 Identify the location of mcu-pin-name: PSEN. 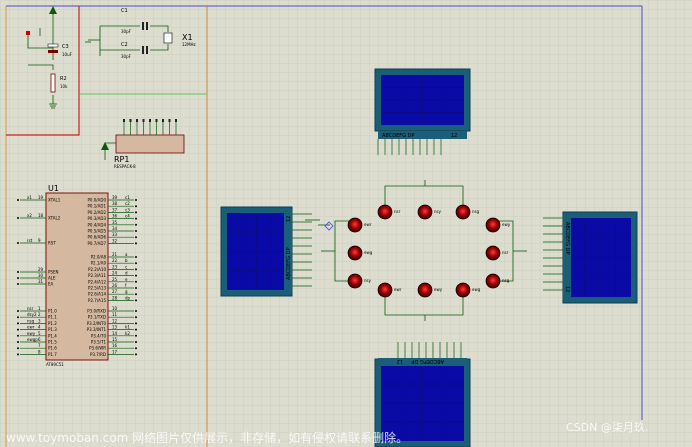
(53, 272).